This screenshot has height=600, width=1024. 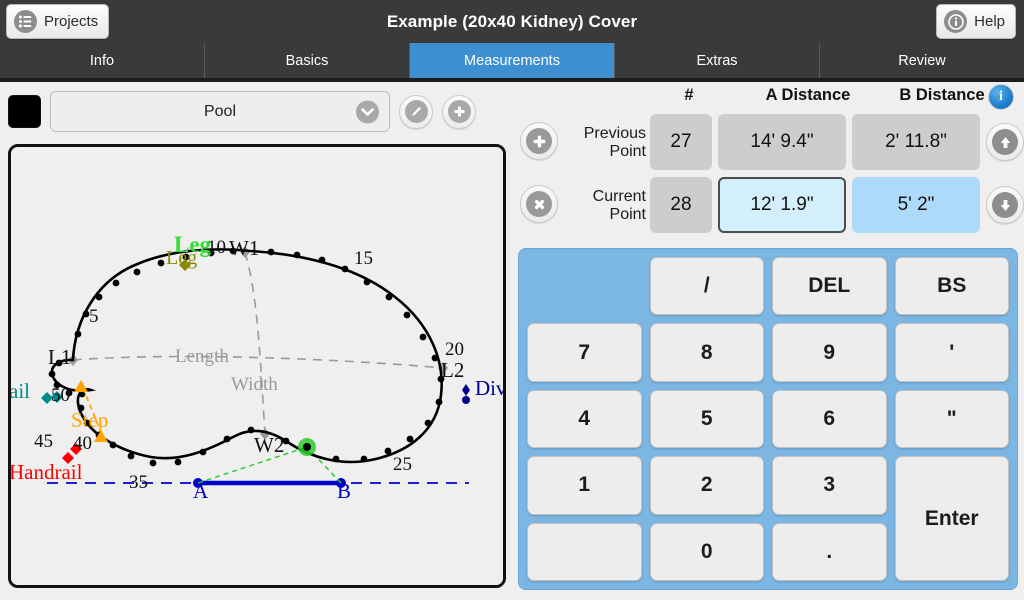 I want to click on key-6: 6, so click(x=829, y=419).